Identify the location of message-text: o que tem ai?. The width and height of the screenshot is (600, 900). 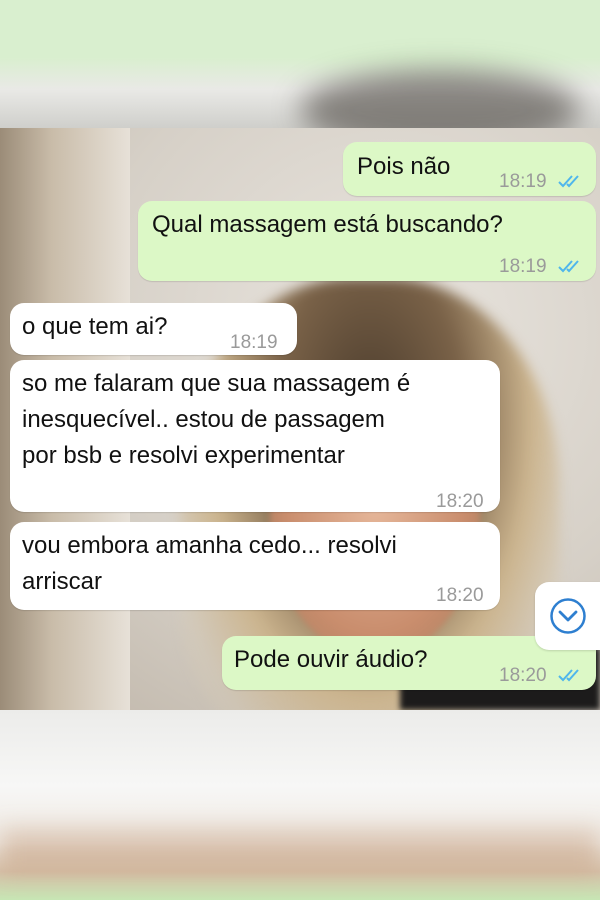
(95, 326).